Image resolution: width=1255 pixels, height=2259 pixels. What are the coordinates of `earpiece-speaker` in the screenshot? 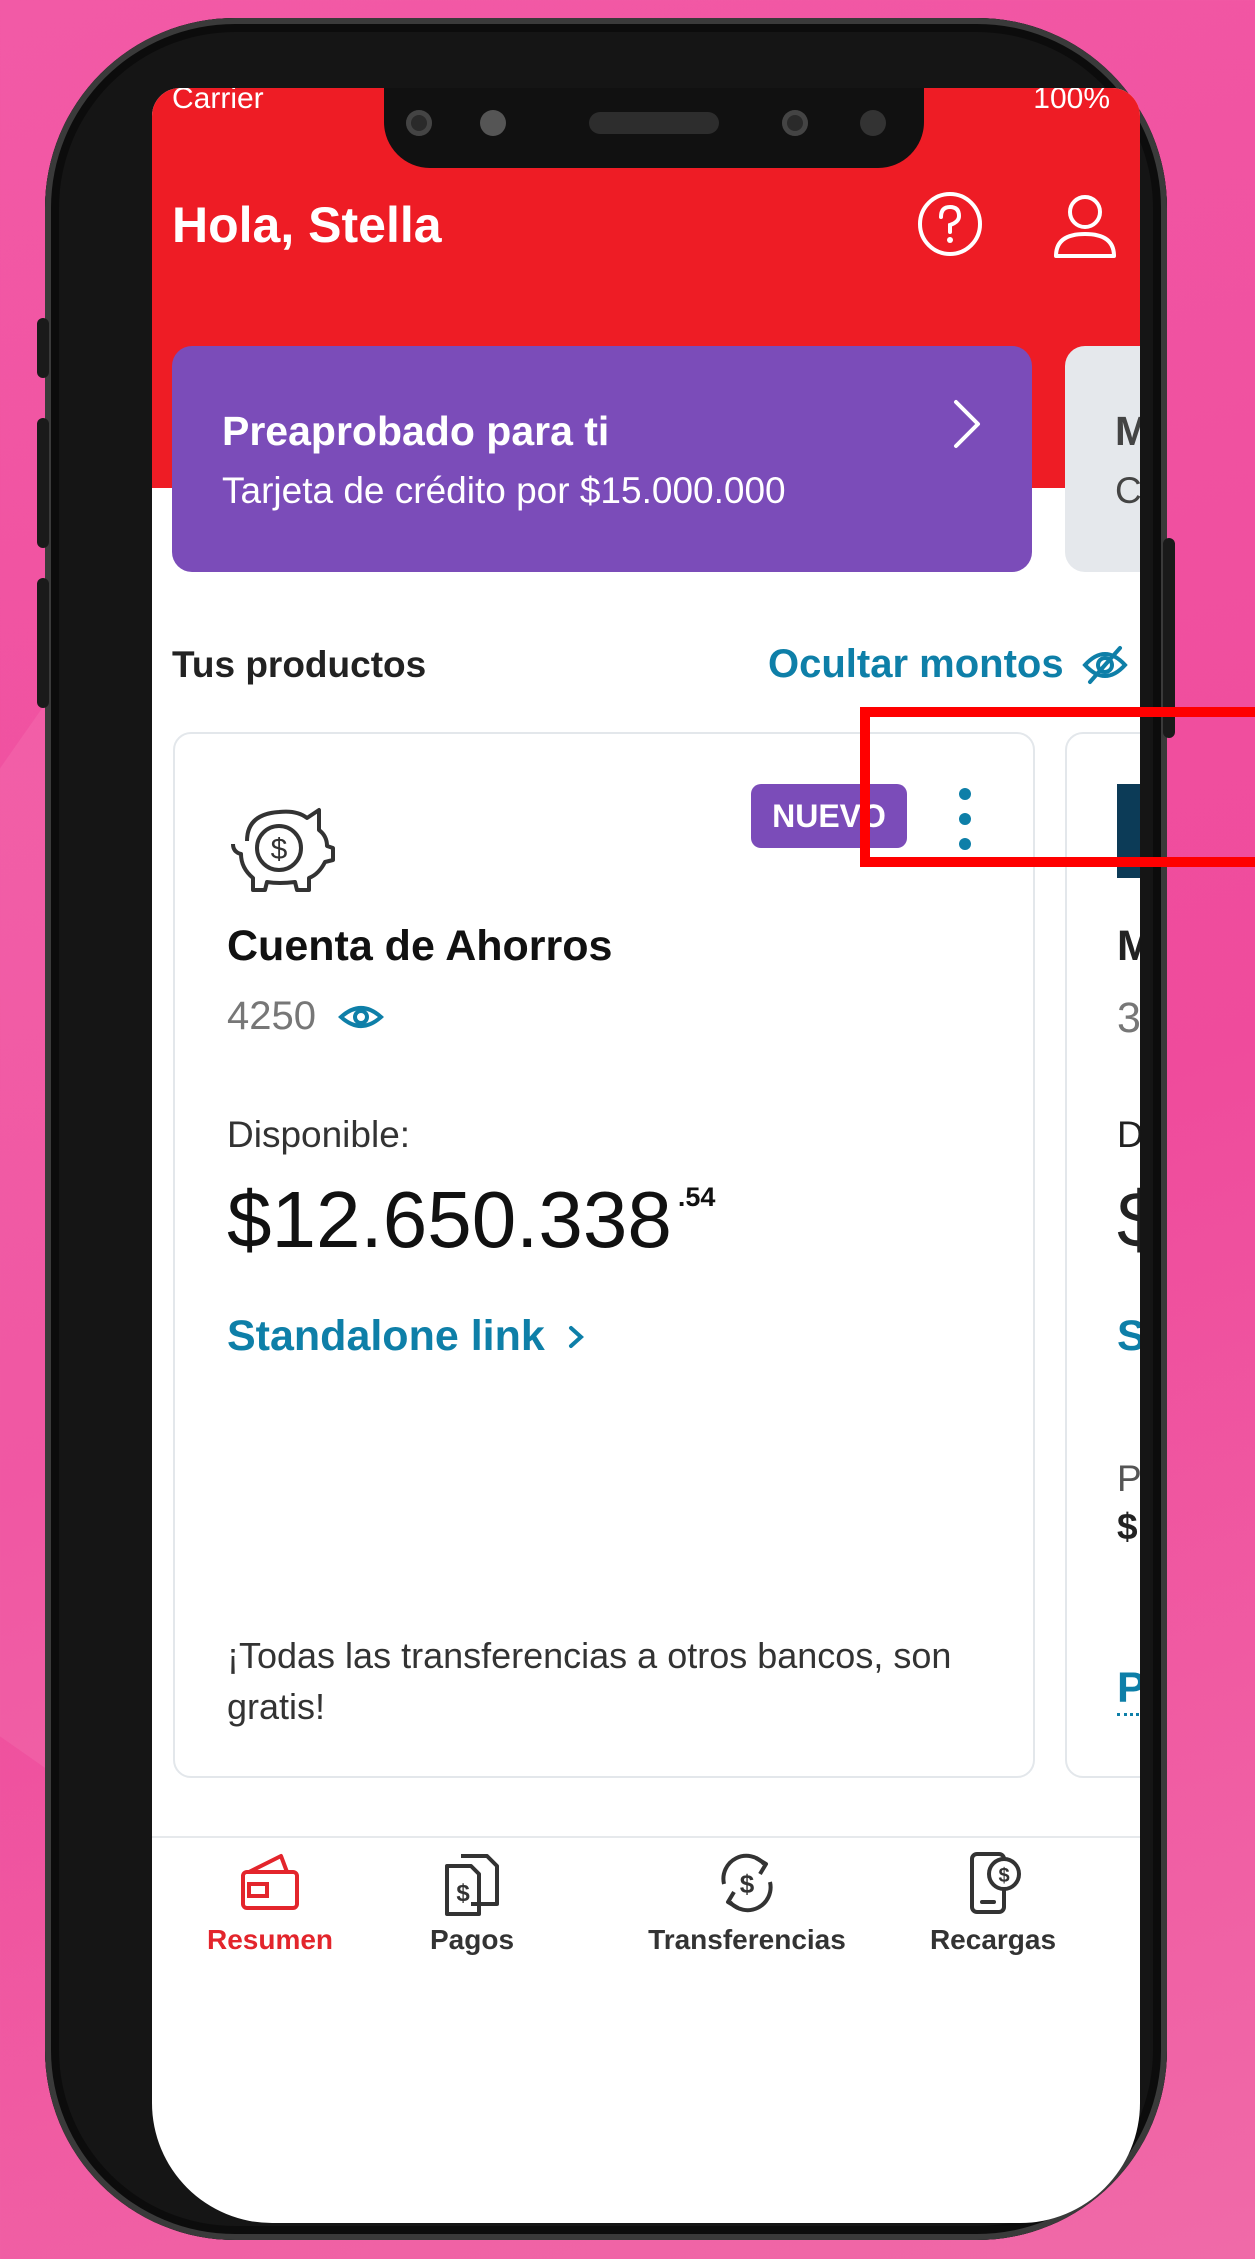 It's located at (654, 123).